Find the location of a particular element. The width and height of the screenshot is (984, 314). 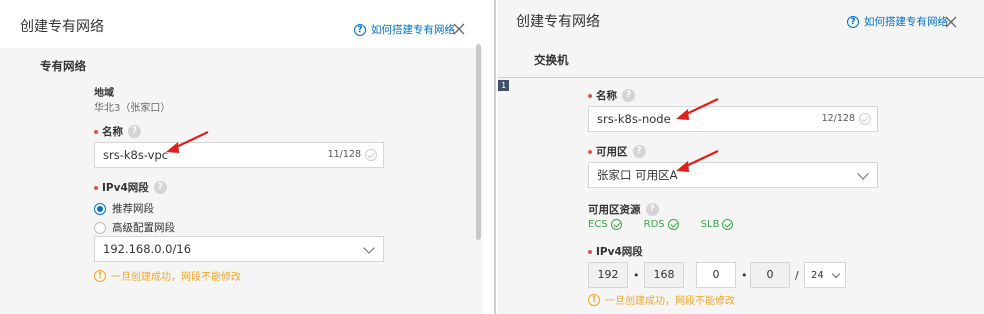

zone-label-text: 可用区 is located at coordinates (612, 152).